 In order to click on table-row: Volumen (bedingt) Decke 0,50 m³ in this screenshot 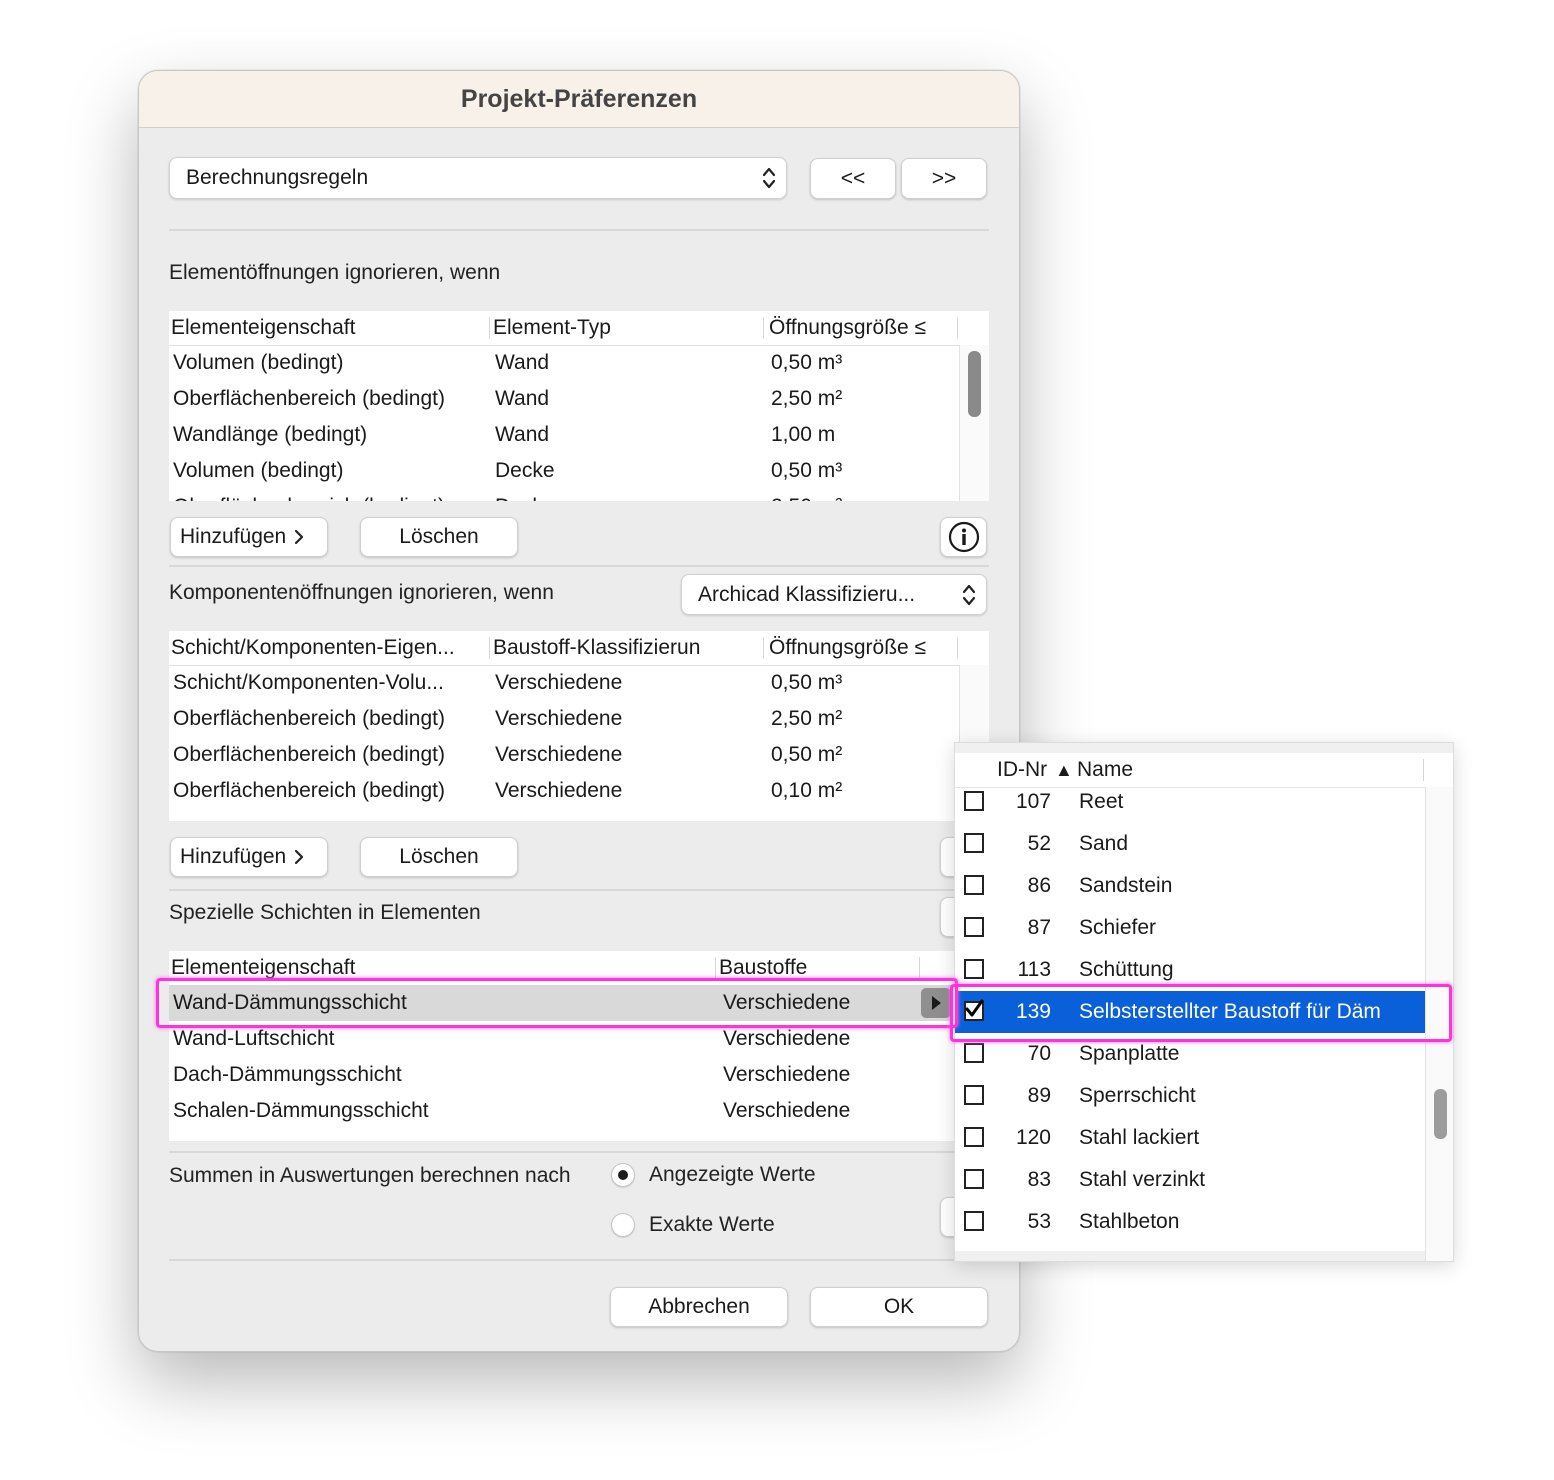, I will do `click(579, 471)`.